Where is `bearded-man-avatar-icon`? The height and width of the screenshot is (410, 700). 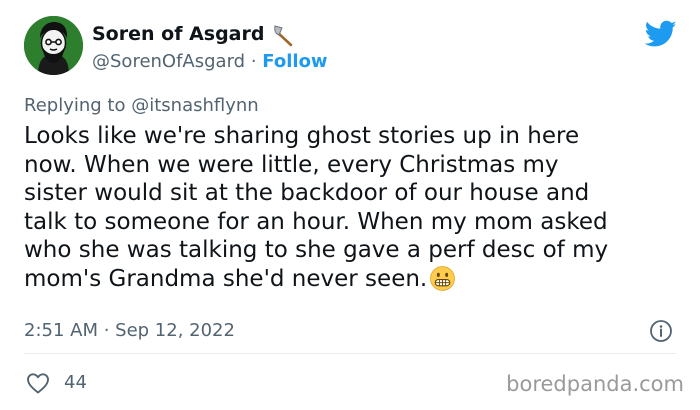
bearded-man-avatar-icon is located at coordinates (53, 45).